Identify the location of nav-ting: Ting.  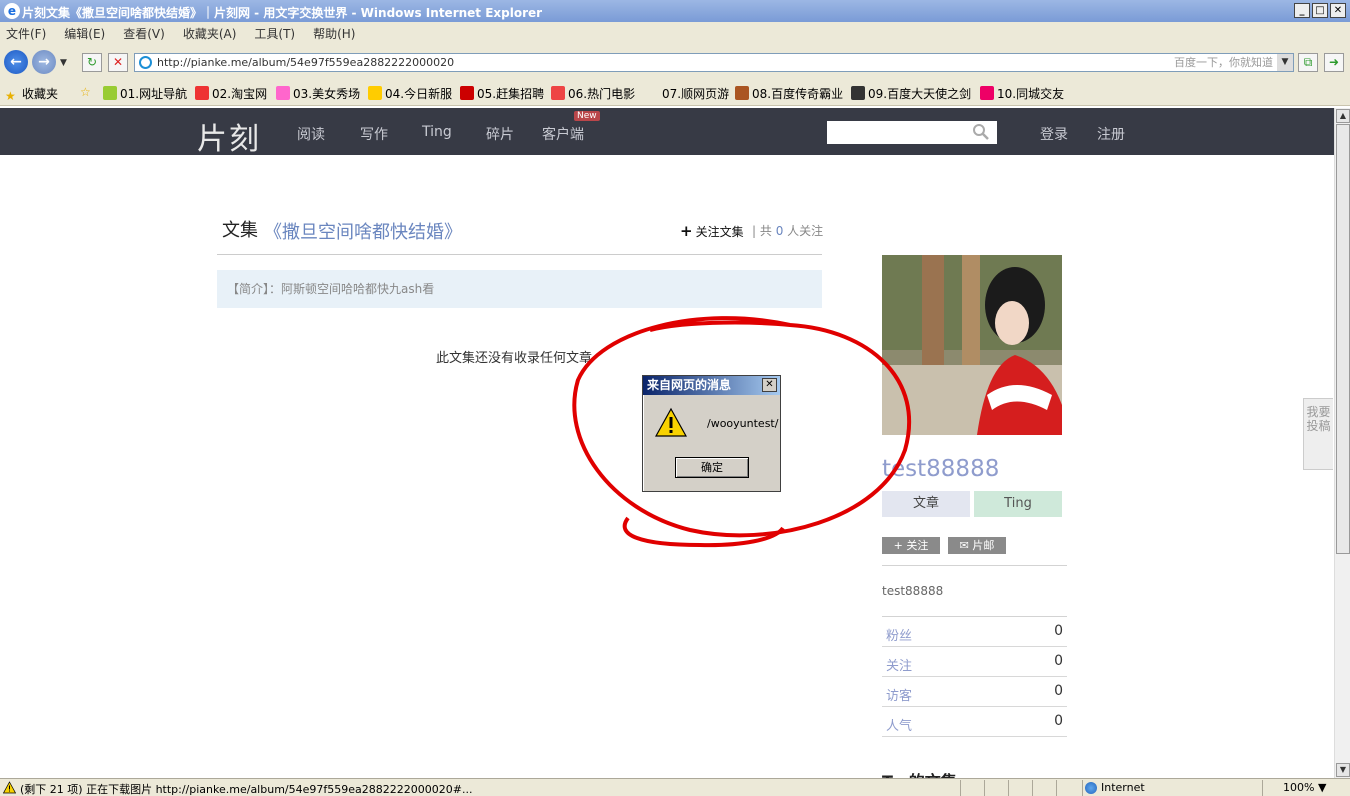
(437, 132).